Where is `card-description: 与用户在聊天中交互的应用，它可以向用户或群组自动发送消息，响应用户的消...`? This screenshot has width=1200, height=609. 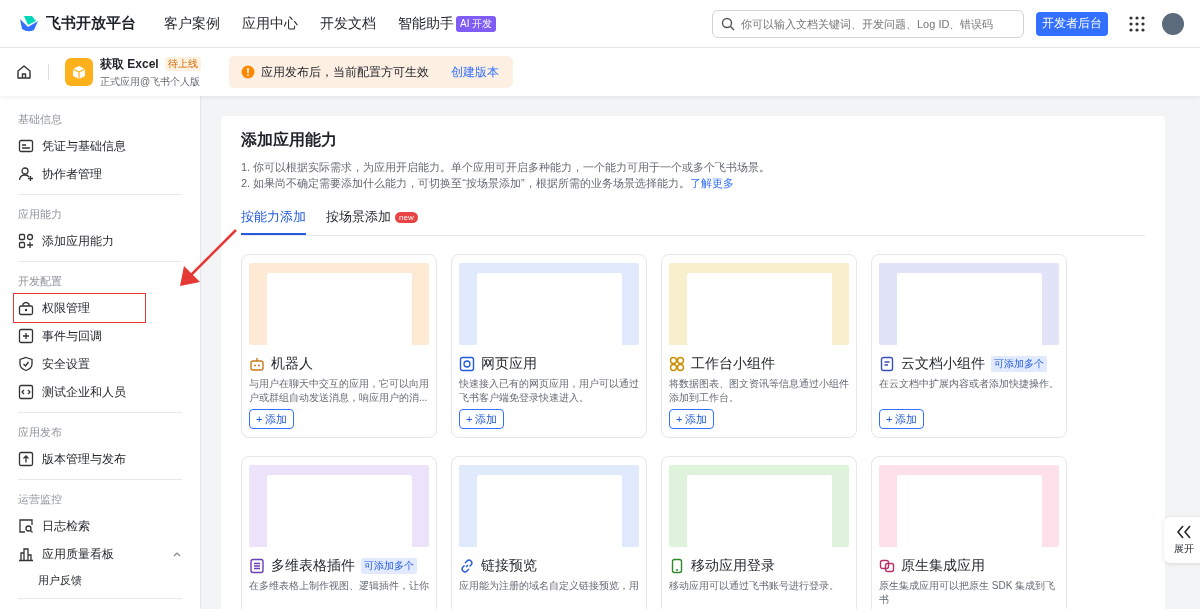
card-description: 与用户在聊天中交互的应用，它可以向用户或群组自动发送消息，响应用户的消... is located at coordinates (339, 391).